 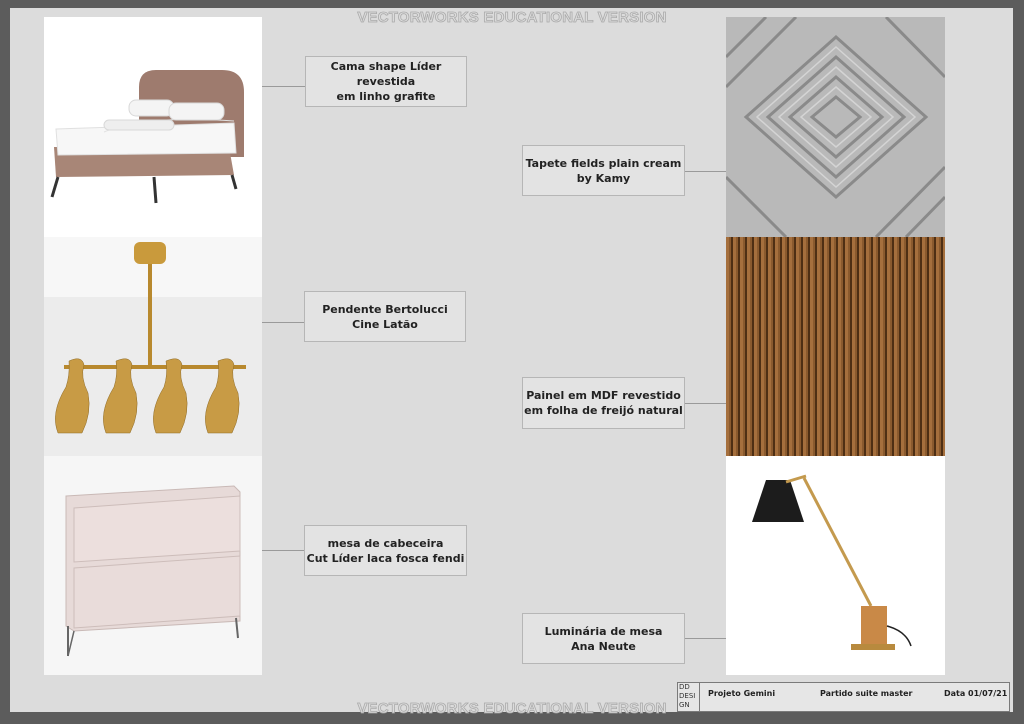 I want to click on desk-lamp-photo, so click(x=835, y=565).